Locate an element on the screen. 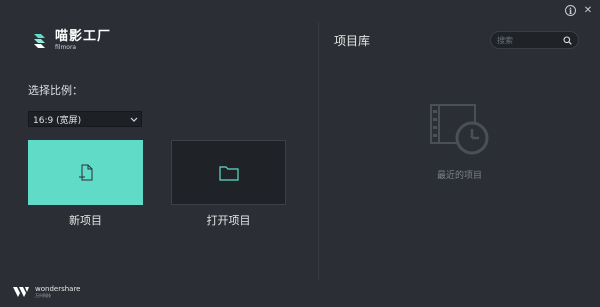 This screenshot has width=600, height=307. brand-text: wondershare 万兴科技 is located at coordinates (57, 291).